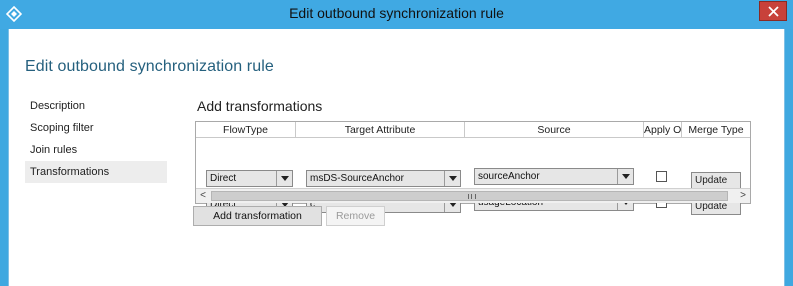 The height and width of the screenshot is (286, 793). What do you see at coordinates (203, 196) in the screenshot?
I see `scroll-left-button: <` at bounding box center [203, 196].